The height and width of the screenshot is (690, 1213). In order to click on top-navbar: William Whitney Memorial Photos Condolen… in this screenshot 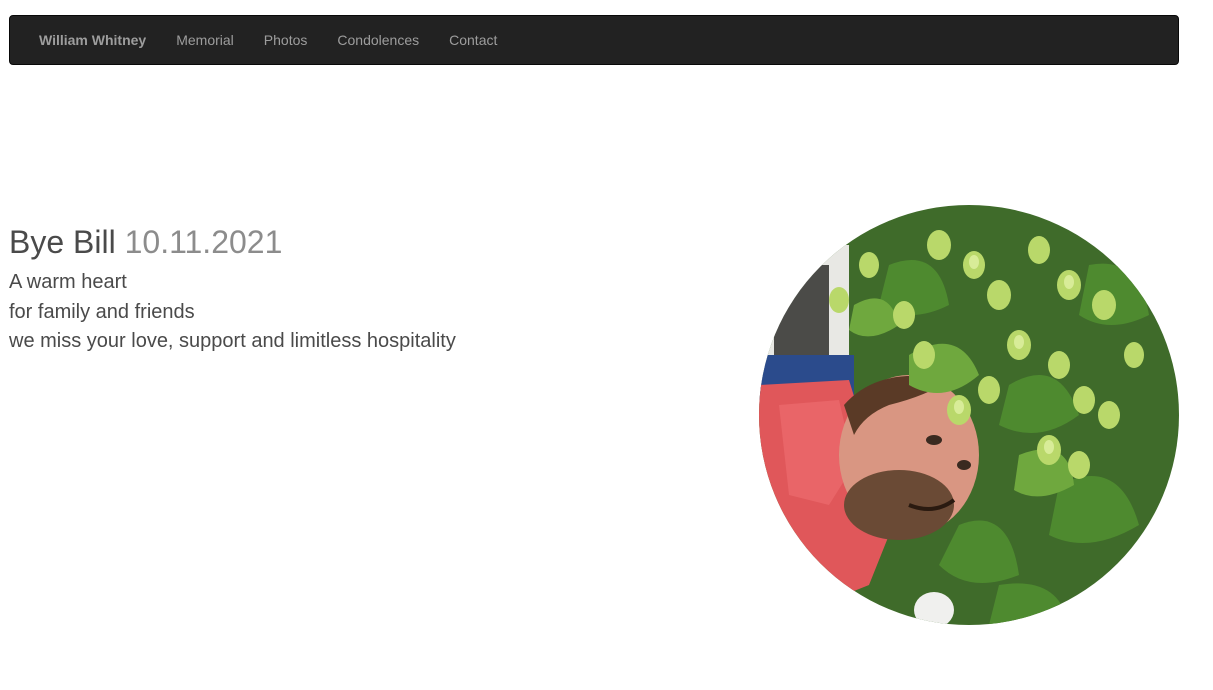, I will do `click(594, 40)`.